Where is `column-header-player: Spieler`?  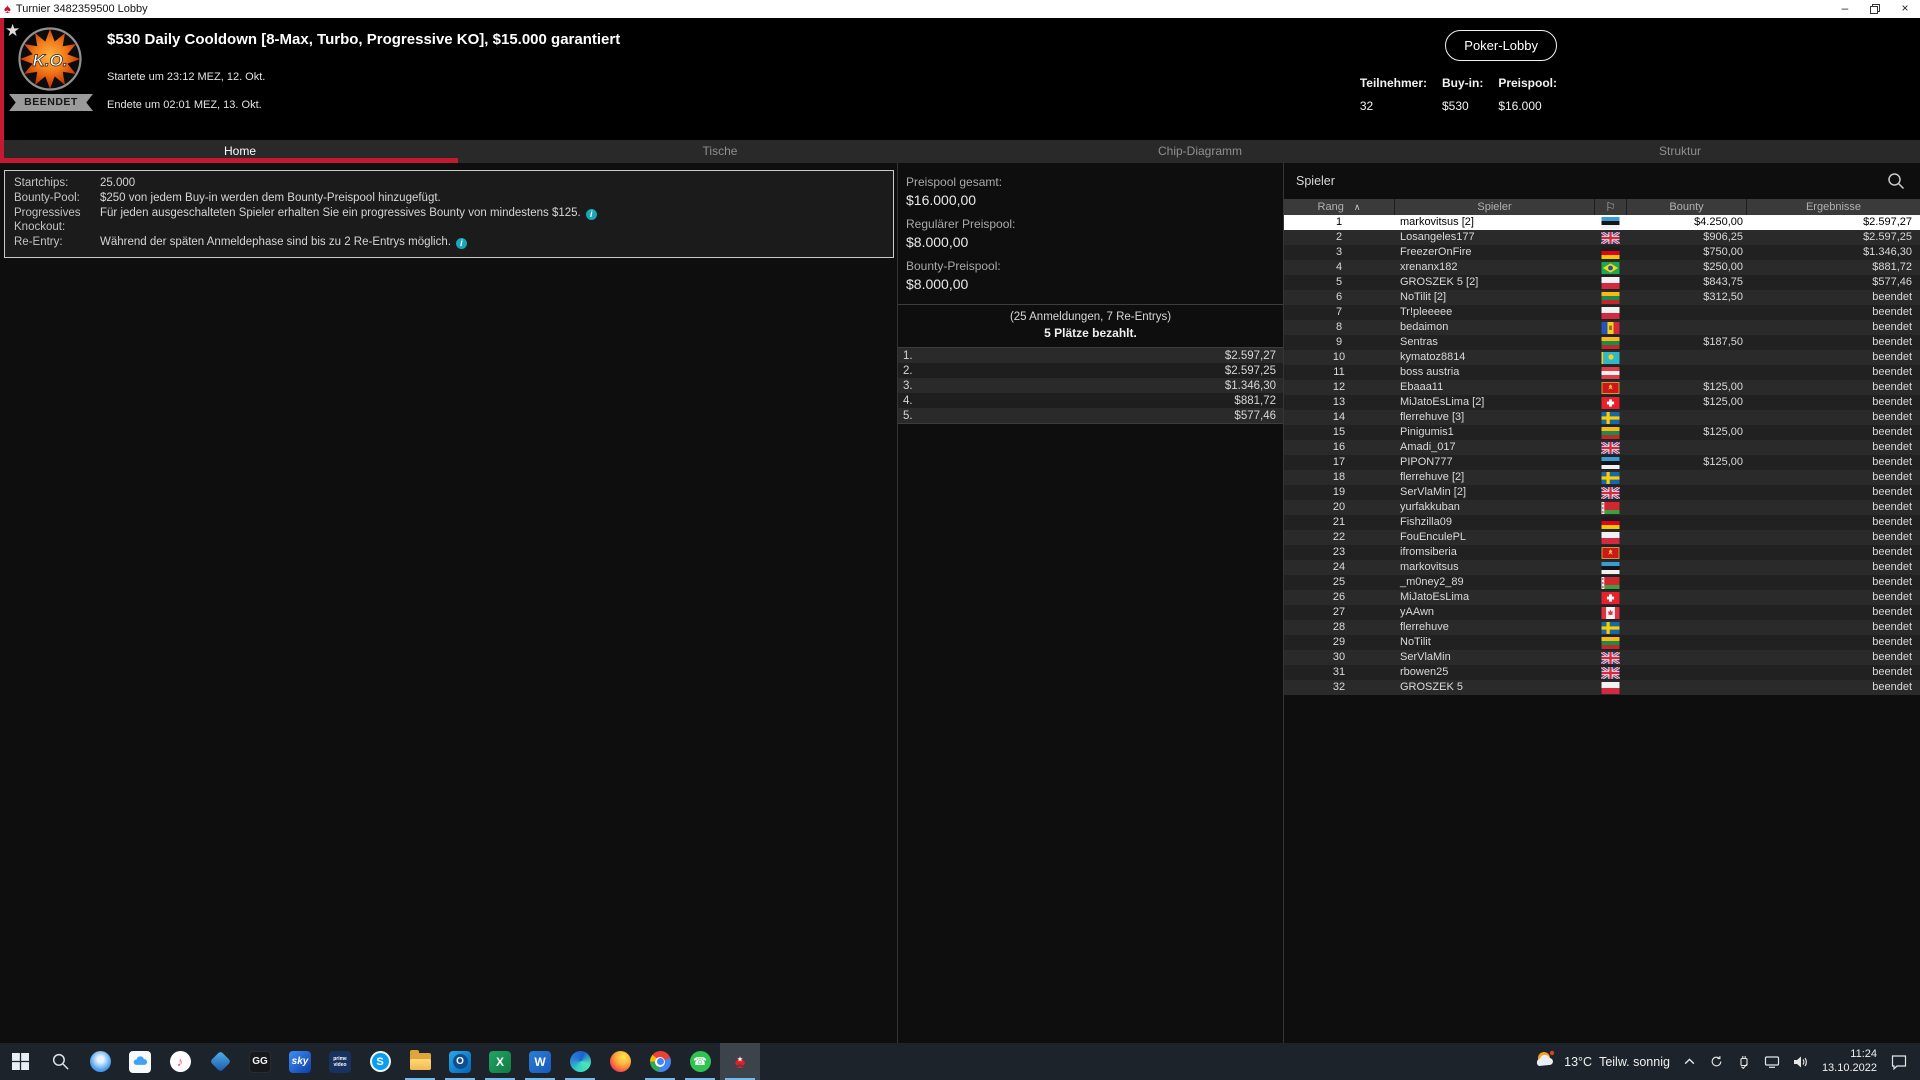 column-header-player: Spieler is located at coordinates (1494, 207).